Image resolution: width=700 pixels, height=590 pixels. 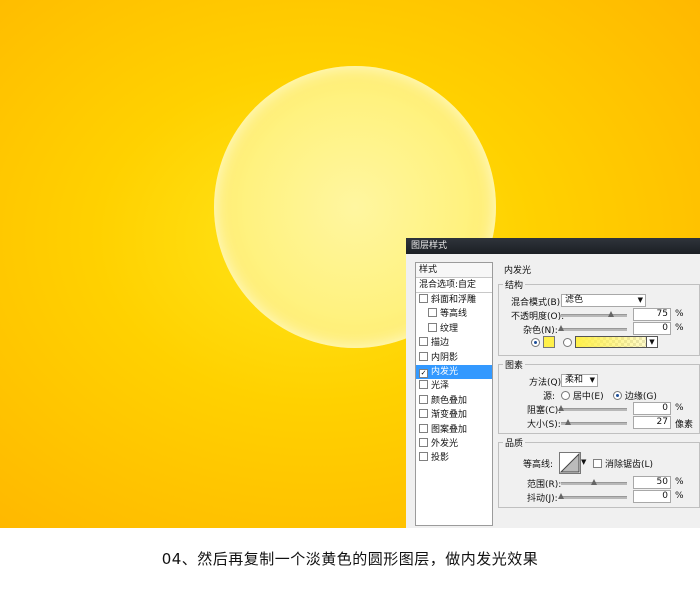 What do you see at coordinates (574, 380) in the screenshot?
I see `technique-value: 柔和` at bounding box center [574, 380].